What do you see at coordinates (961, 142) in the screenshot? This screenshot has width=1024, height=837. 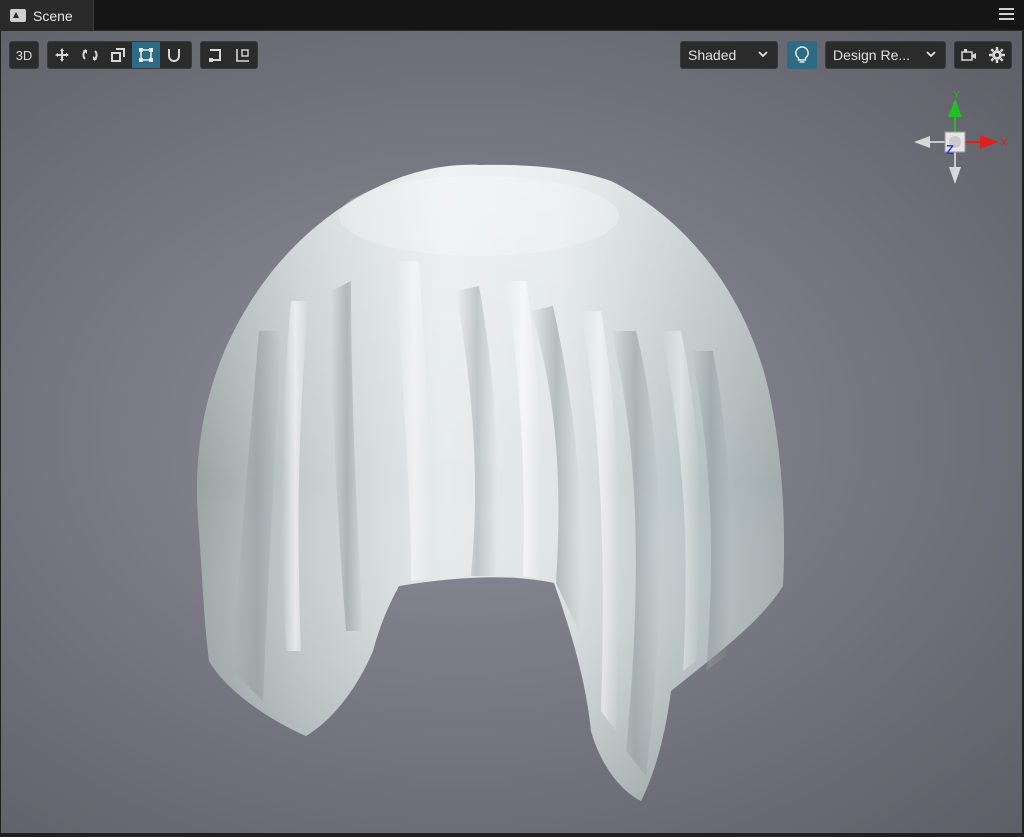 I see `orientation-gizmo: Y X Z` at bounding box center [961, 142].